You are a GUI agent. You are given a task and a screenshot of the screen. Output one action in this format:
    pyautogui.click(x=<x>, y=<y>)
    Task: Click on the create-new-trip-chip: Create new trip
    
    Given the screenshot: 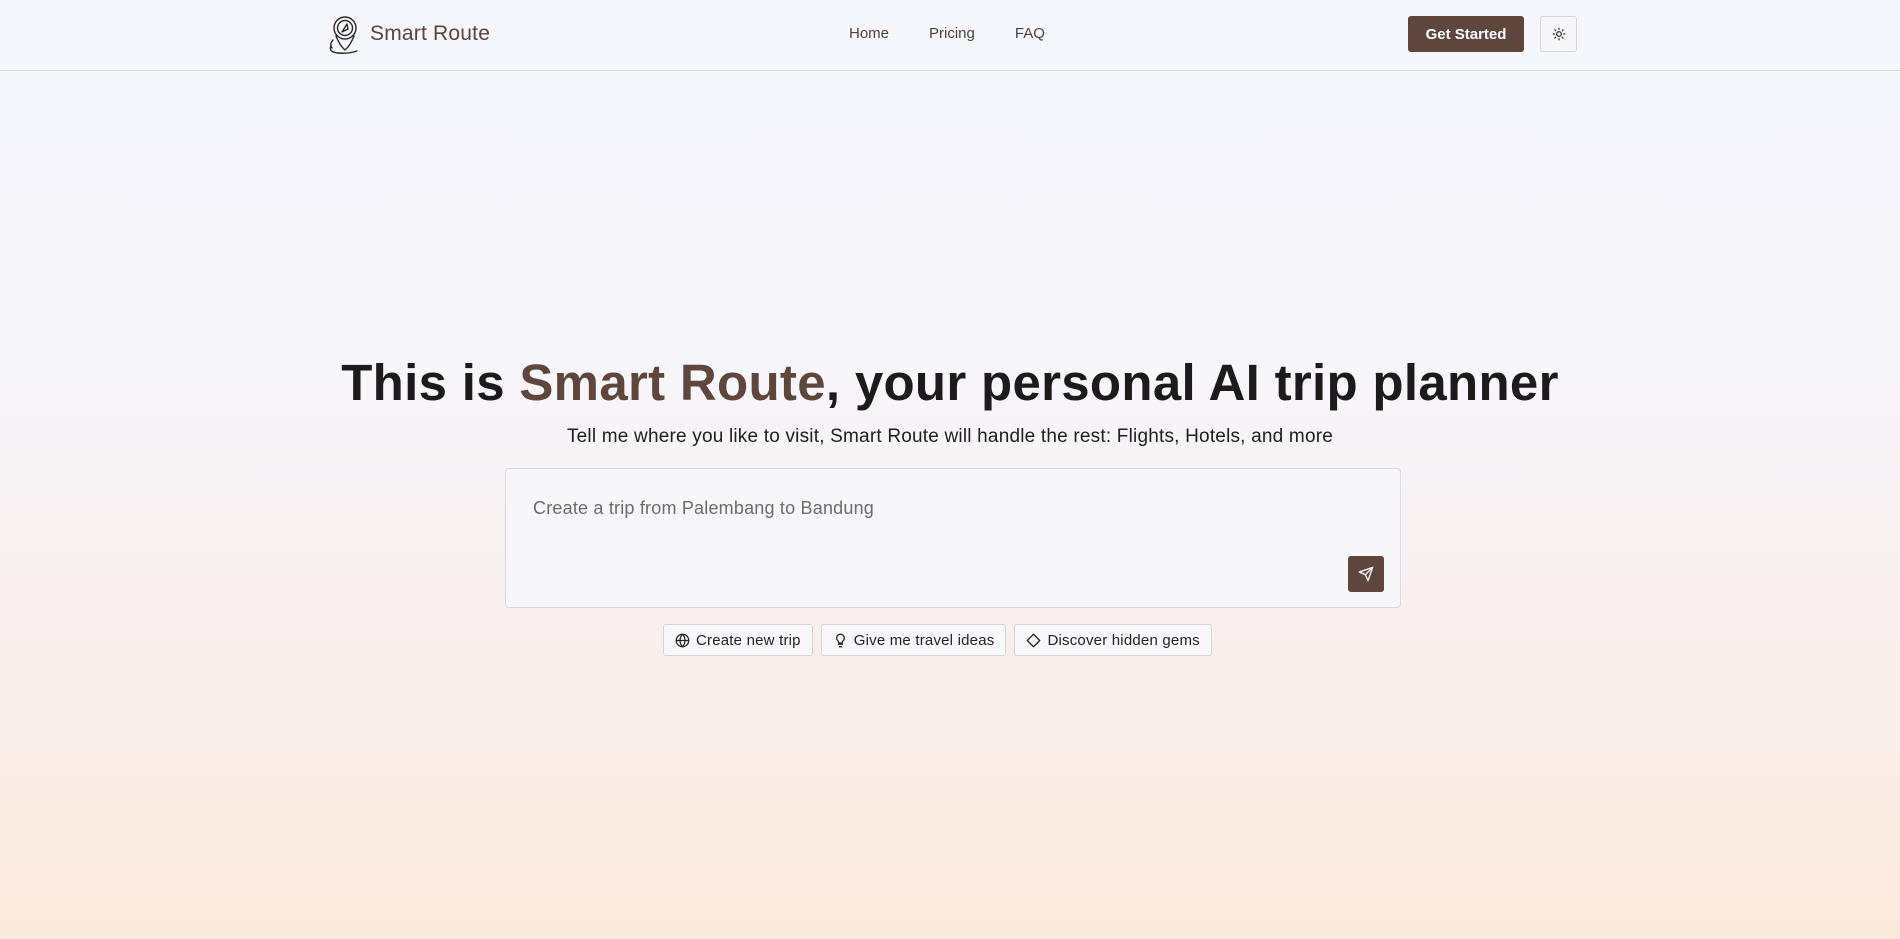 What is the action you would take?
    pyautogui.click(x=738, y=640)
    